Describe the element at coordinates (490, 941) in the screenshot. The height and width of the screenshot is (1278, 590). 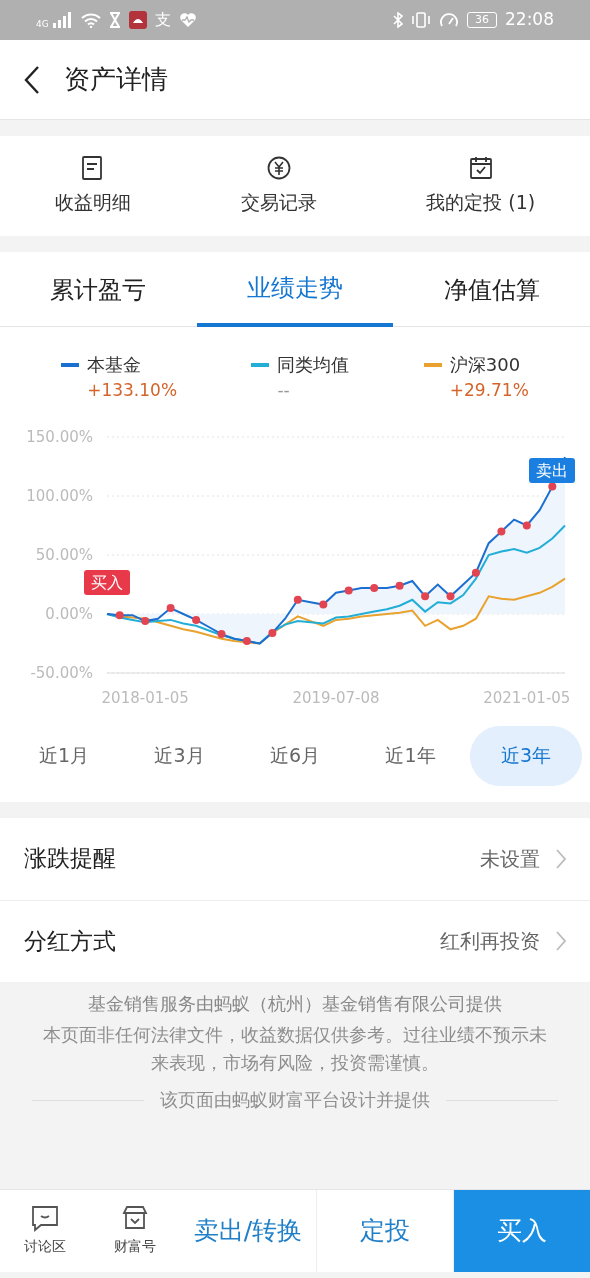
I see `setting-value: 红利再投资` at that location.